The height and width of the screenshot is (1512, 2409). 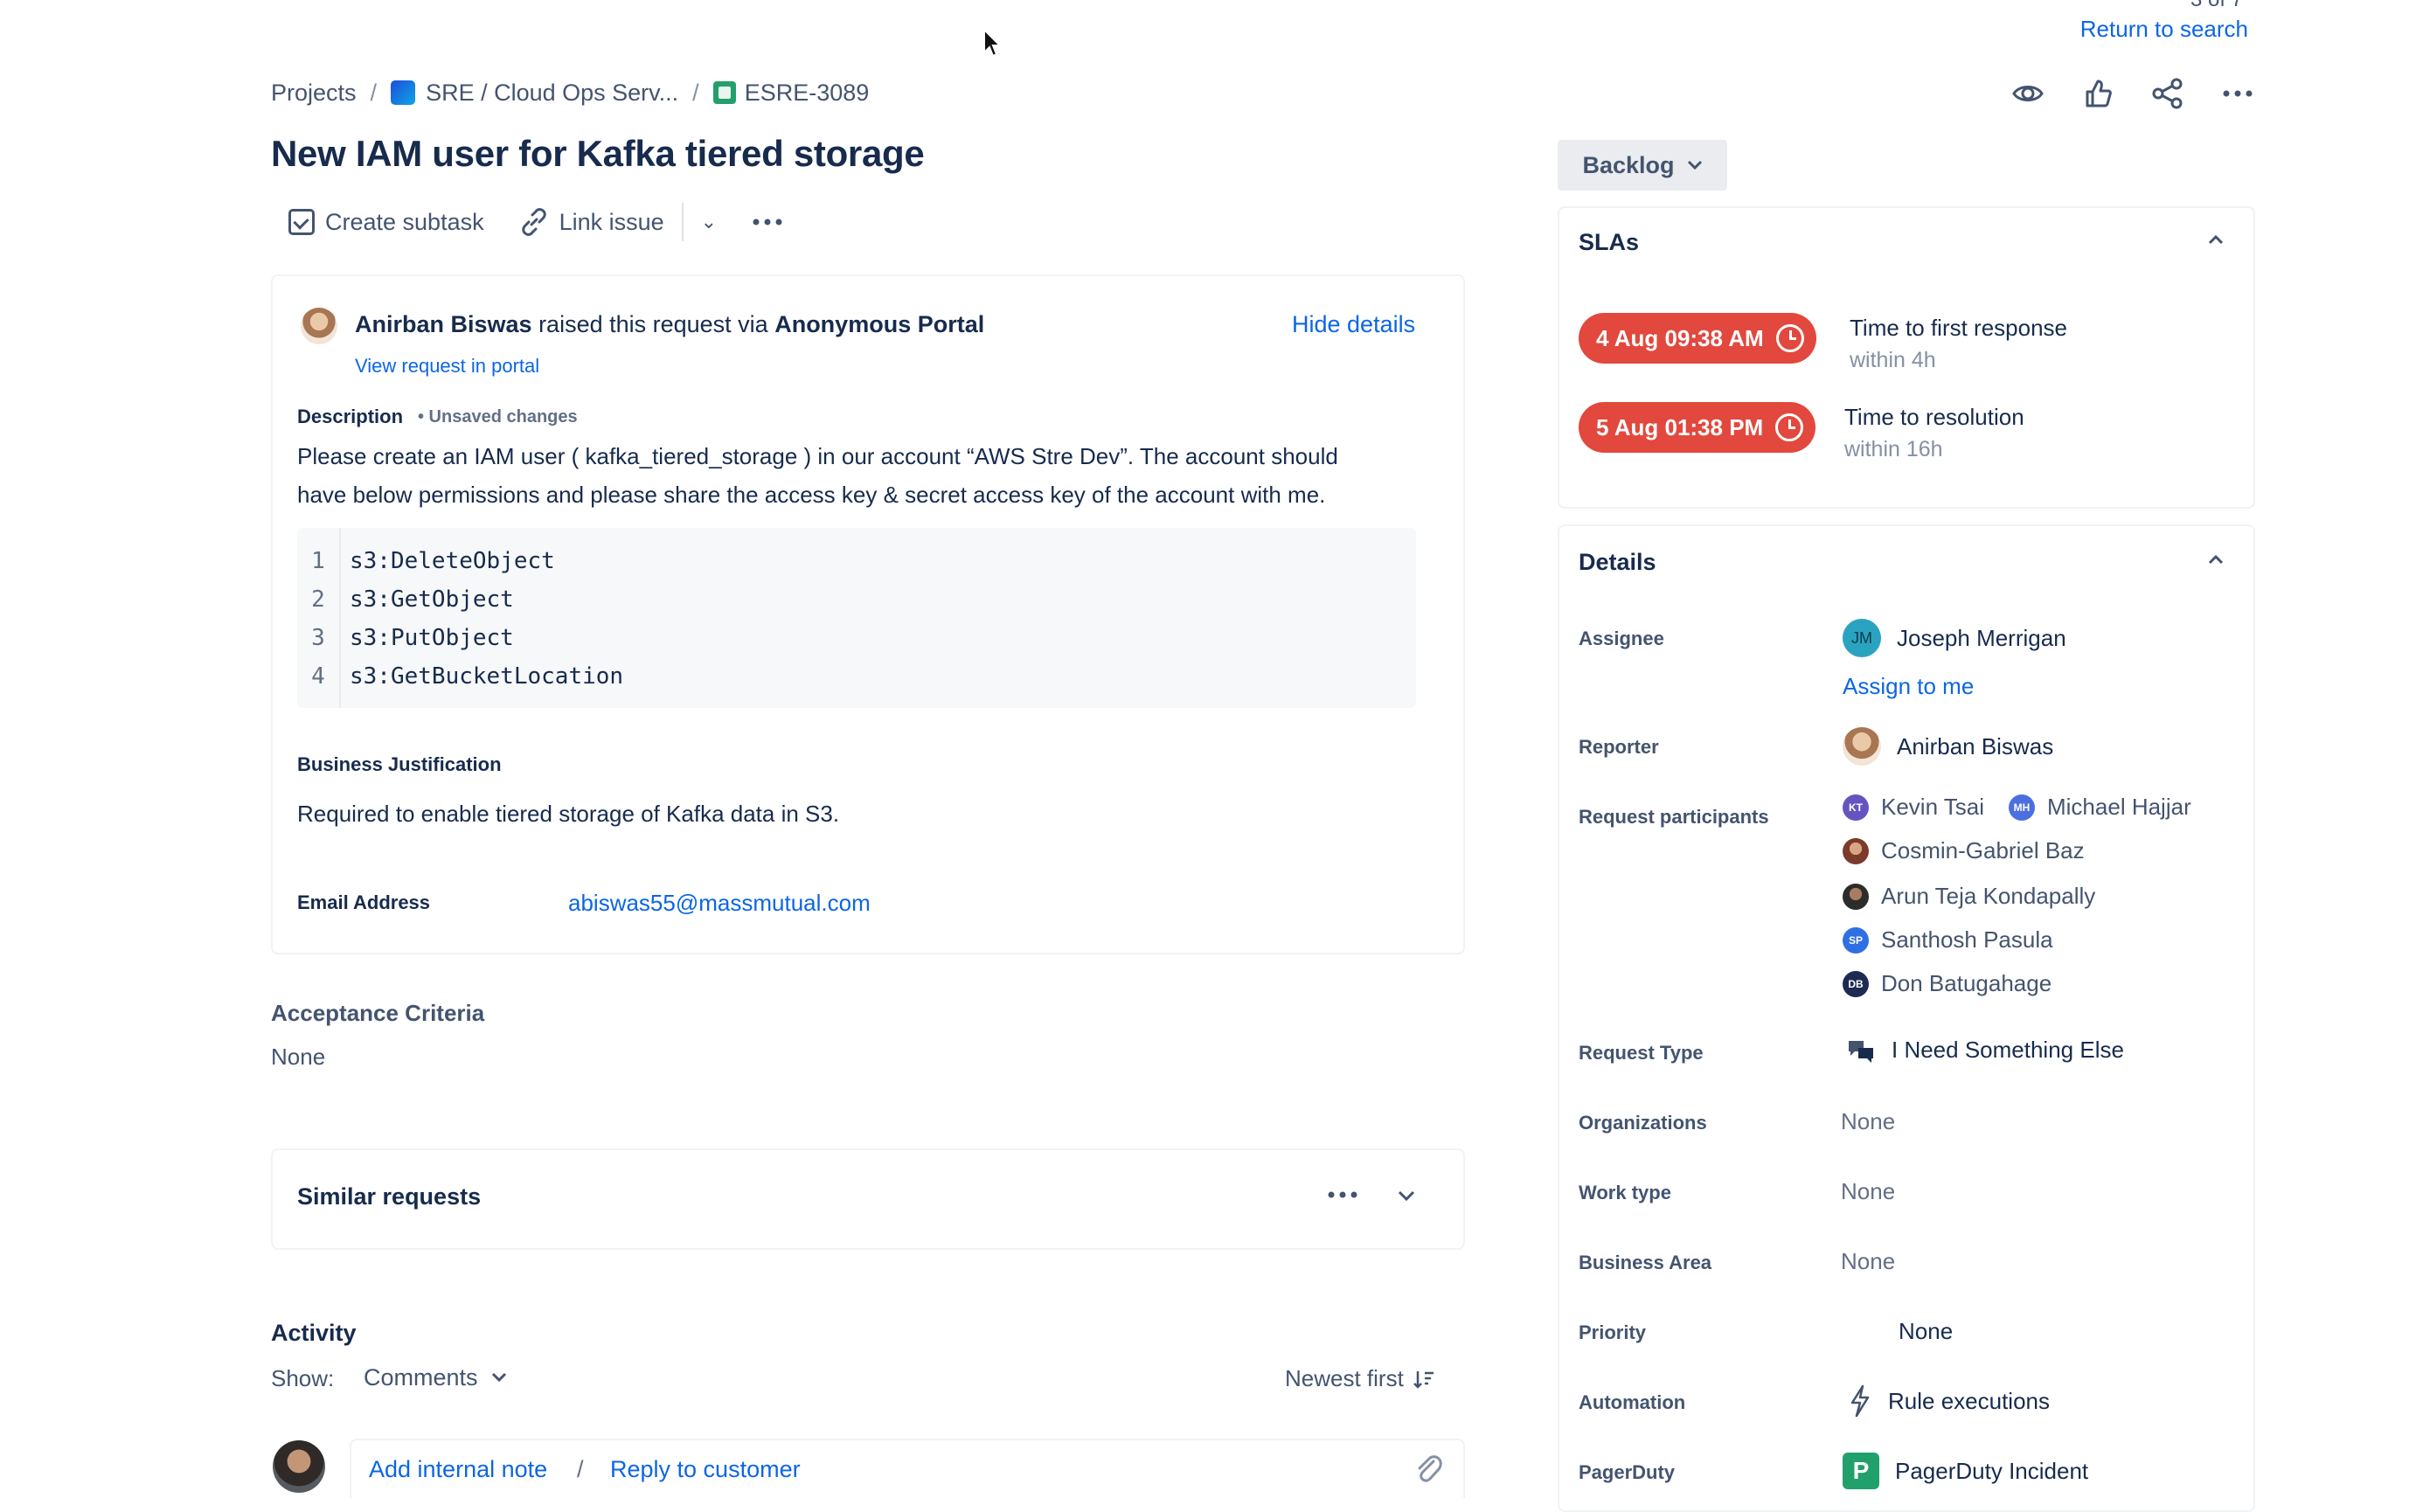 I want to click on work-type-label: Work type, so click(x=1625, y=1192).